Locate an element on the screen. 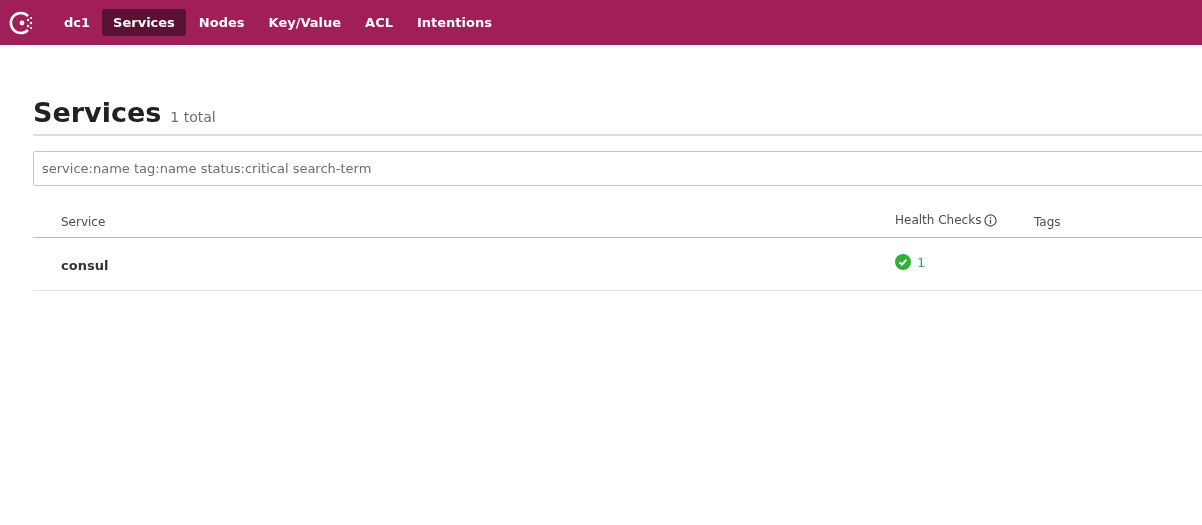  nav-tab: Nodes is located at coordinates (221, 22).